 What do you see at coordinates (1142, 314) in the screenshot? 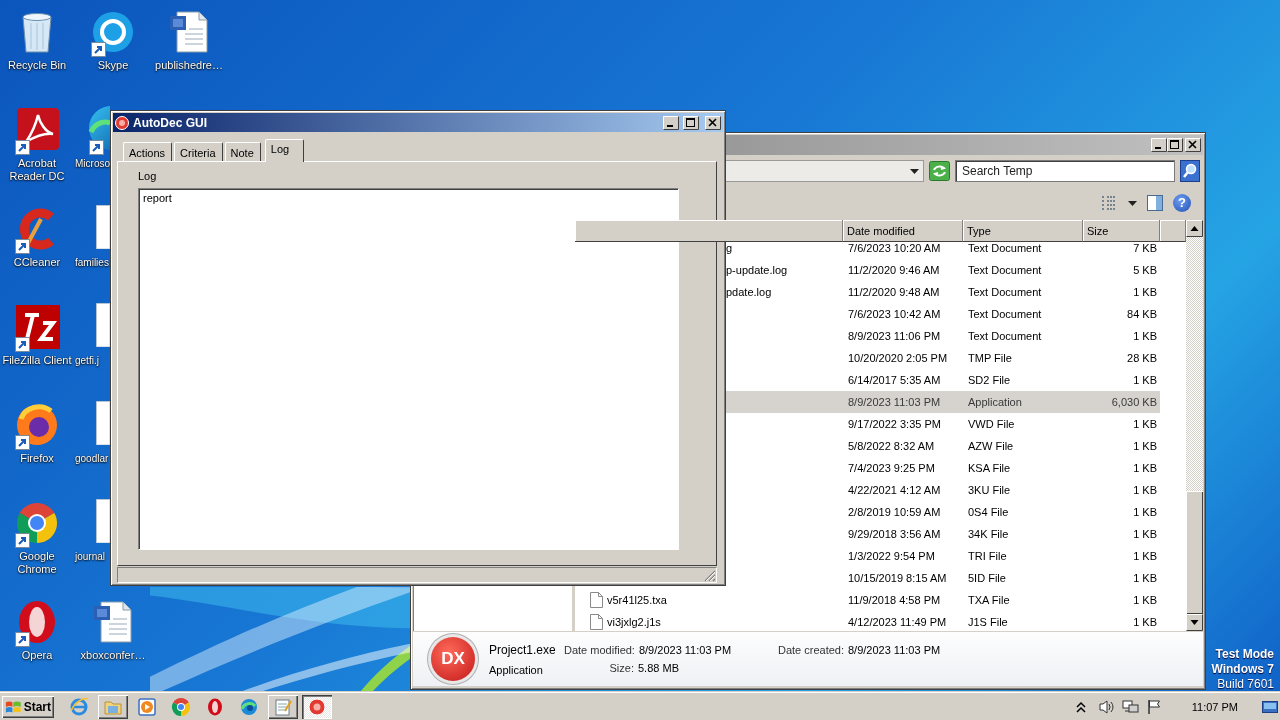
I see `size-cell-text: 84 KB` at bounding box center [1142, 314].